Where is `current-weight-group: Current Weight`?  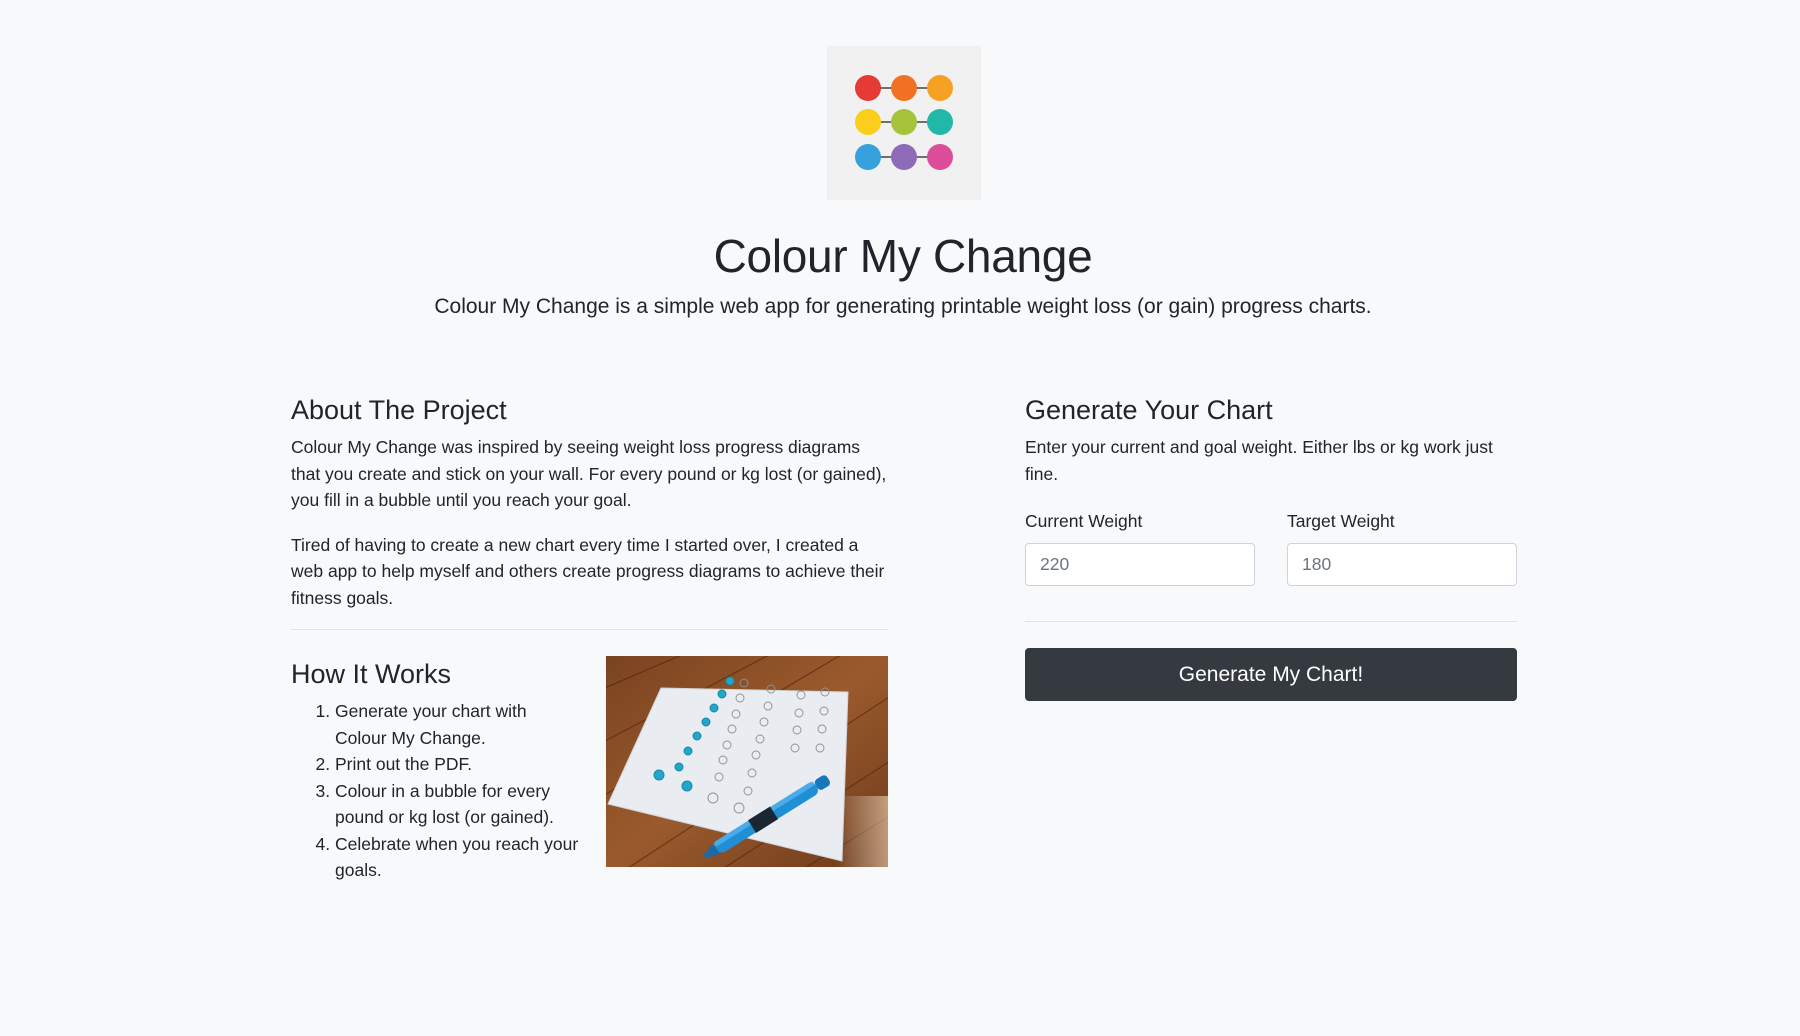
current-weight-group: Current Weight is located at coordinates (1140, 547).